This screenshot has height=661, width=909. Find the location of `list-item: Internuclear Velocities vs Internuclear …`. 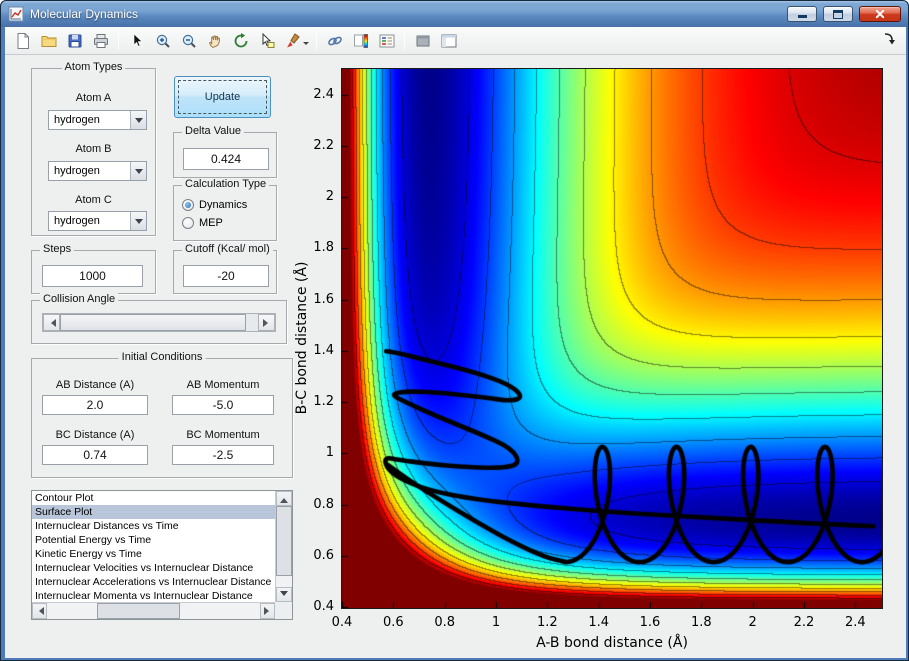

list-item: Internuclear Velocities vs Internuclear … is located at coordinates (153, 568).